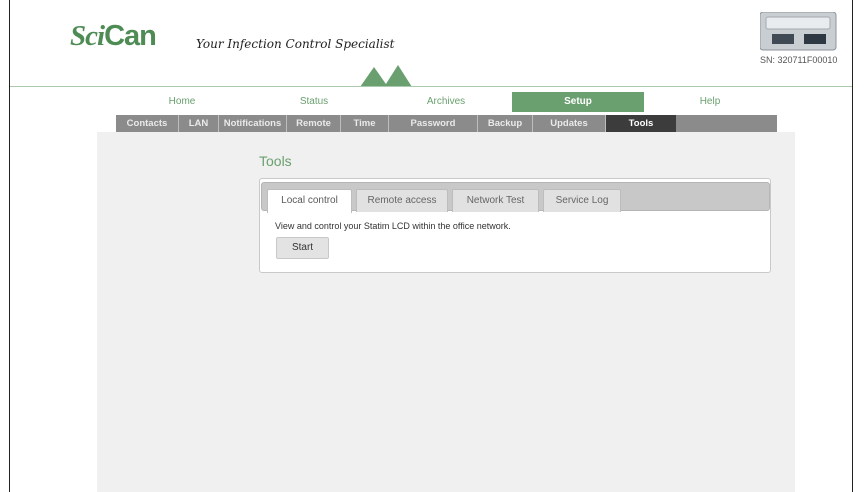  What do you see at coordinates (641, 123) in the screenshot?
I see `subnav-tab-tools: Tools` at bounding box center [641, 123].